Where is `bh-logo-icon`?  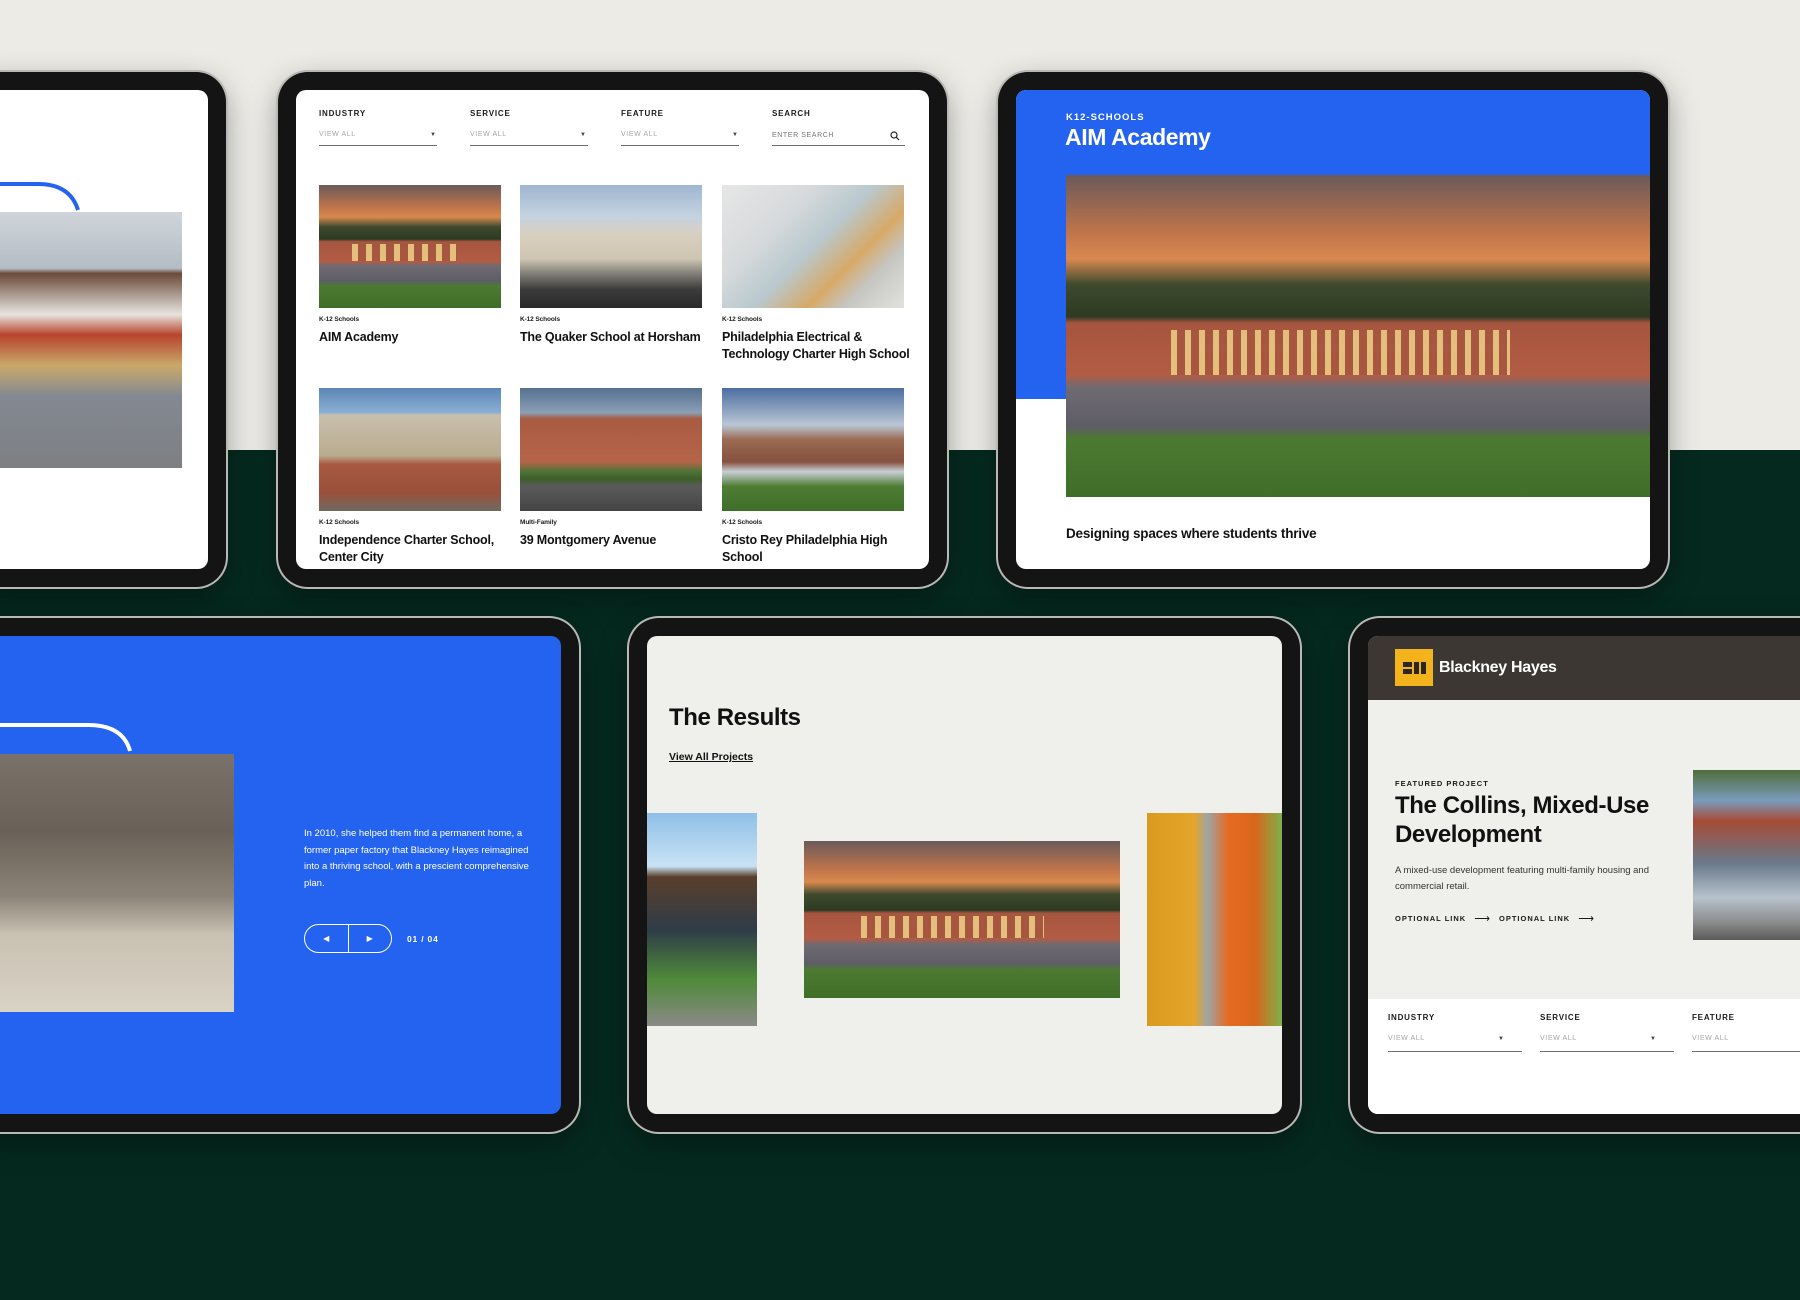 bh-logo-icon is located at coordinates (1414, 667).